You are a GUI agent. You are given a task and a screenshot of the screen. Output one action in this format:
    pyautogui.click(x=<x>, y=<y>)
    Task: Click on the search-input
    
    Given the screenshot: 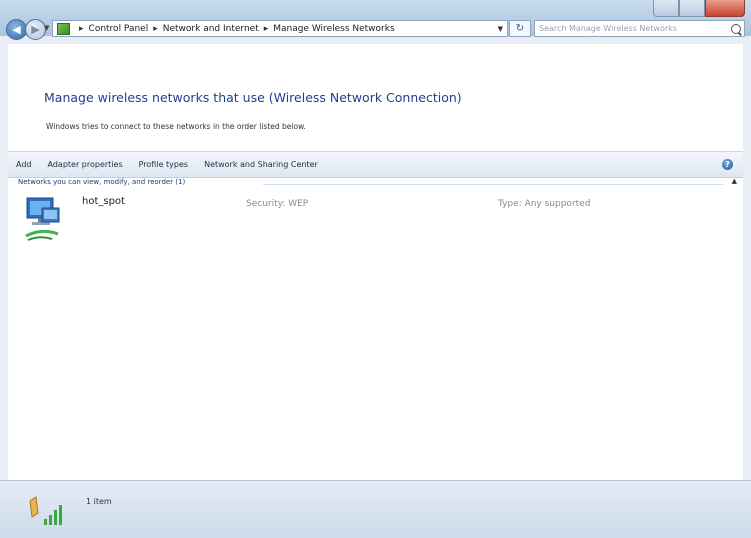 What is the action you would take?
    pyautogui.click(x=628, y=28)
    